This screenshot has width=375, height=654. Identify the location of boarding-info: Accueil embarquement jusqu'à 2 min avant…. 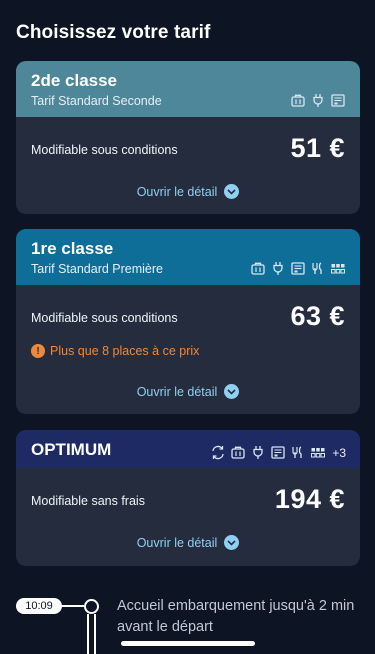
(236, 616).